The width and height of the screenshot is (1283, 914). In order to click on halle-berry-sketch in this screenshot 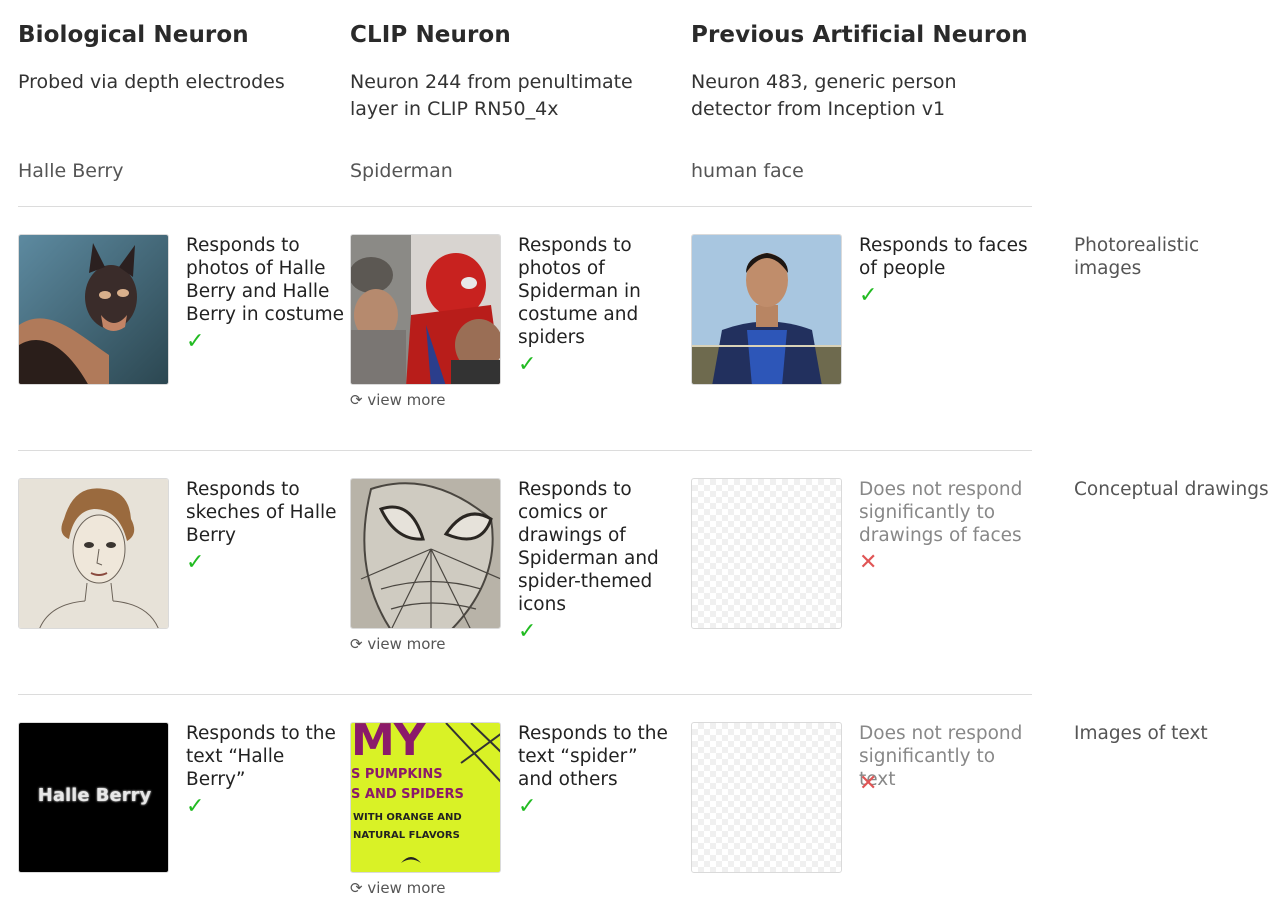, I will do `click(93, 553)`.